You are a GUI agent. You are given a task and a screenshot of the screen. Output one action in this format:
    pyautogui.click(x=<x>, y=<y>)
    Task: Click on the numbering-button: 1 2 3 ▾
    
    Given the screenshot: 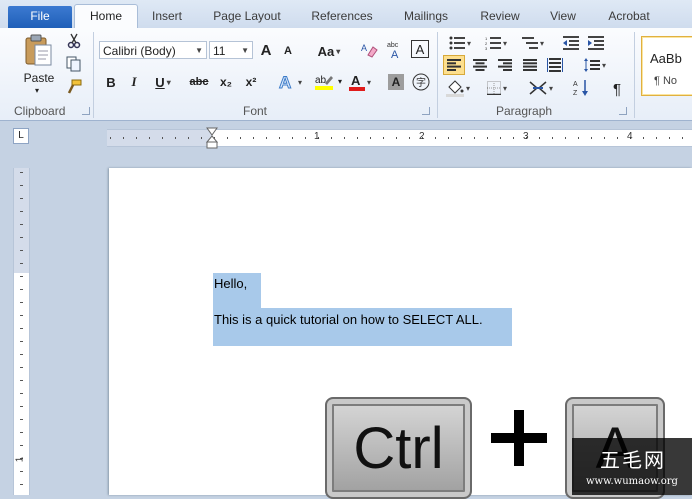 What is the action you would take?
    pyautogui.click(x=496, y=43)
    